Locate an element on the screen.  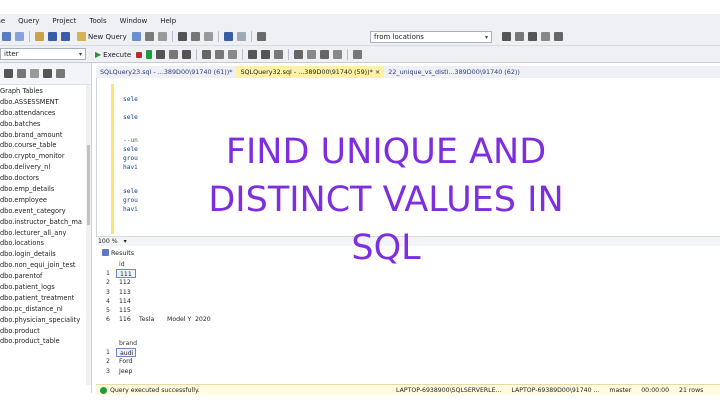
tree-item: dbo.lecturer_all_any is located at coordinates (45, 233).